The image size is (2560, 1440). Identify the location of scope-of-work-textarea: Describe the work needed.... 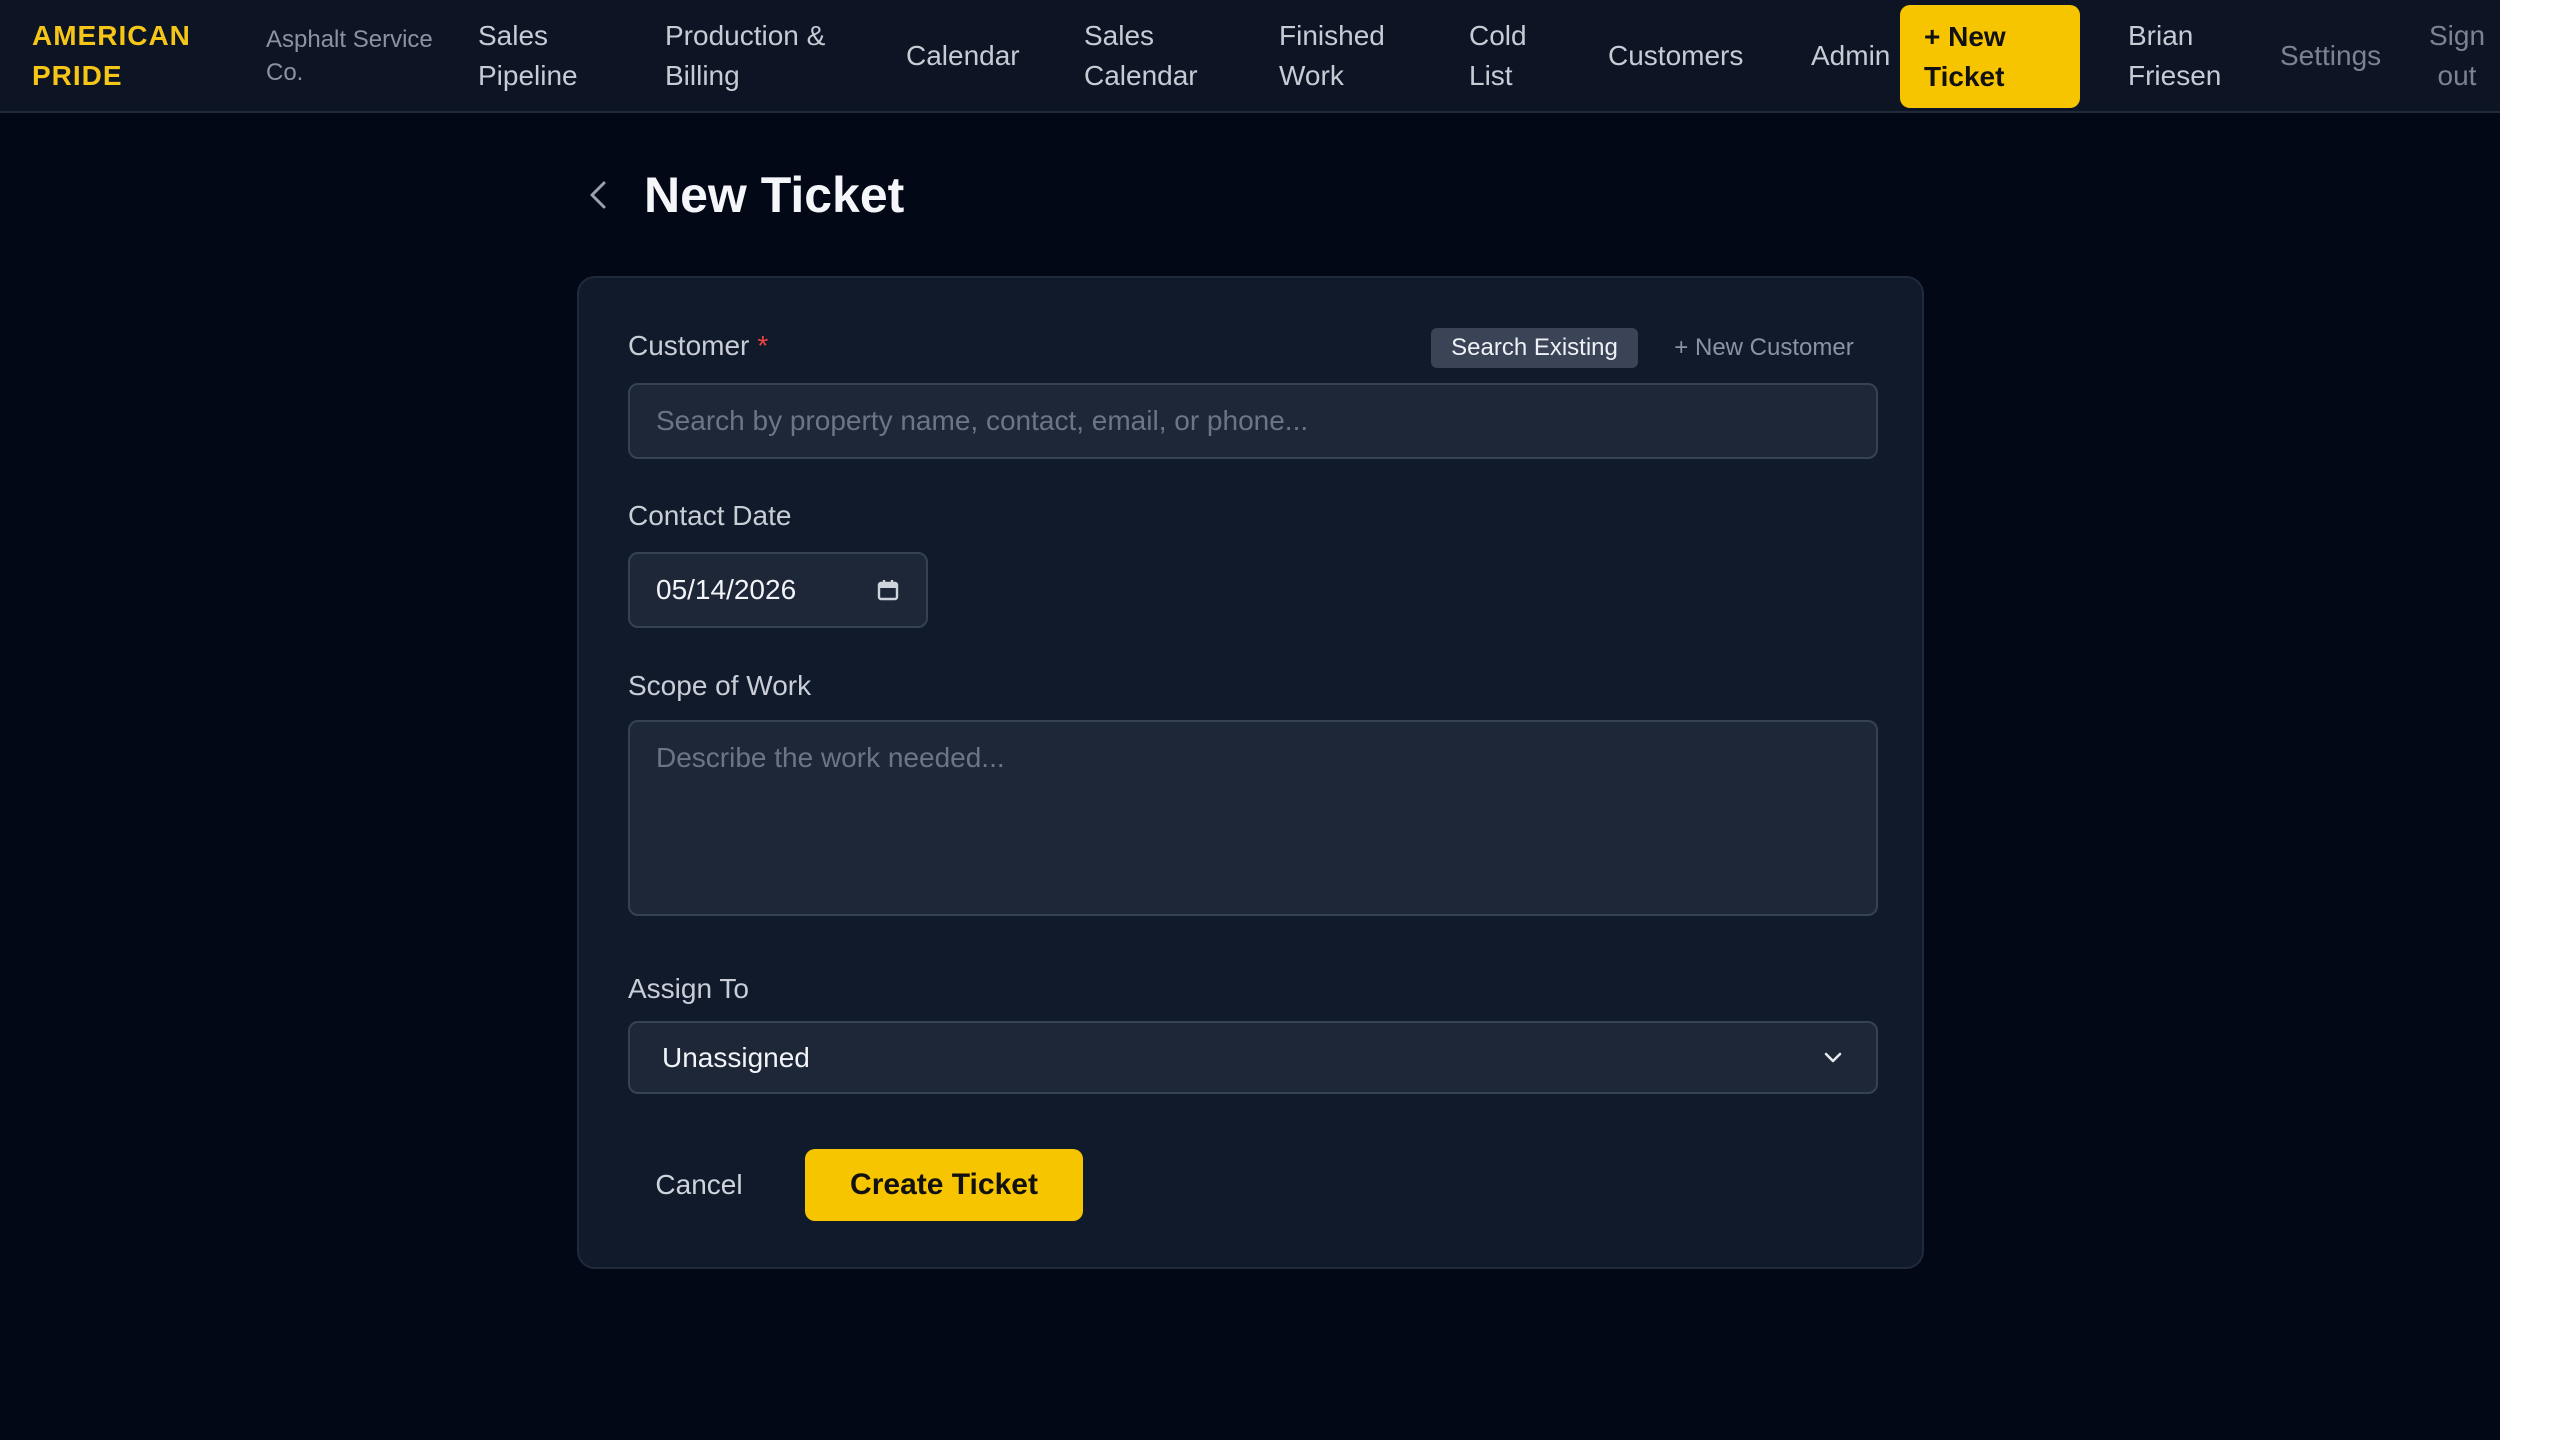
(1253, 818).